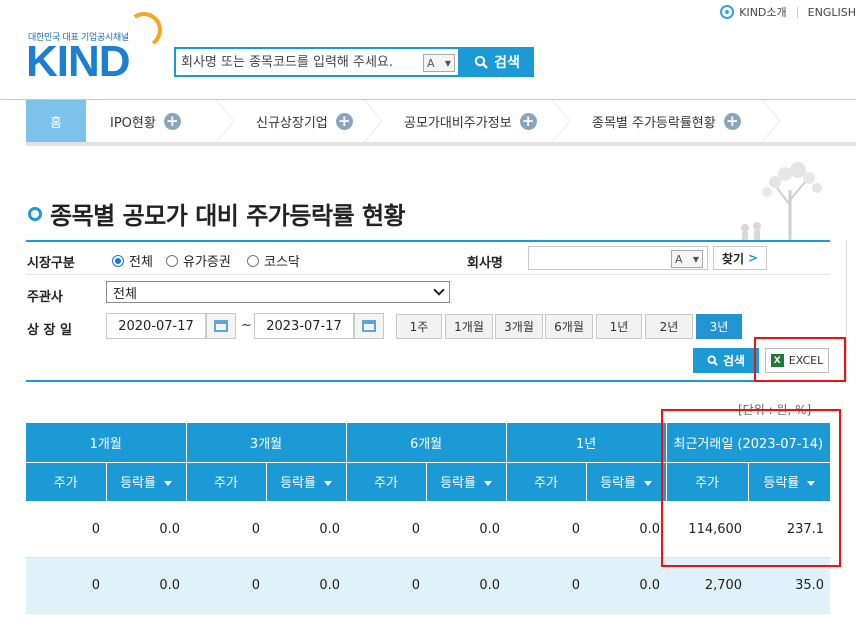 This screenshot has width=856, height=619. I want to click on query-search-button: 검색, so click(726, 360).